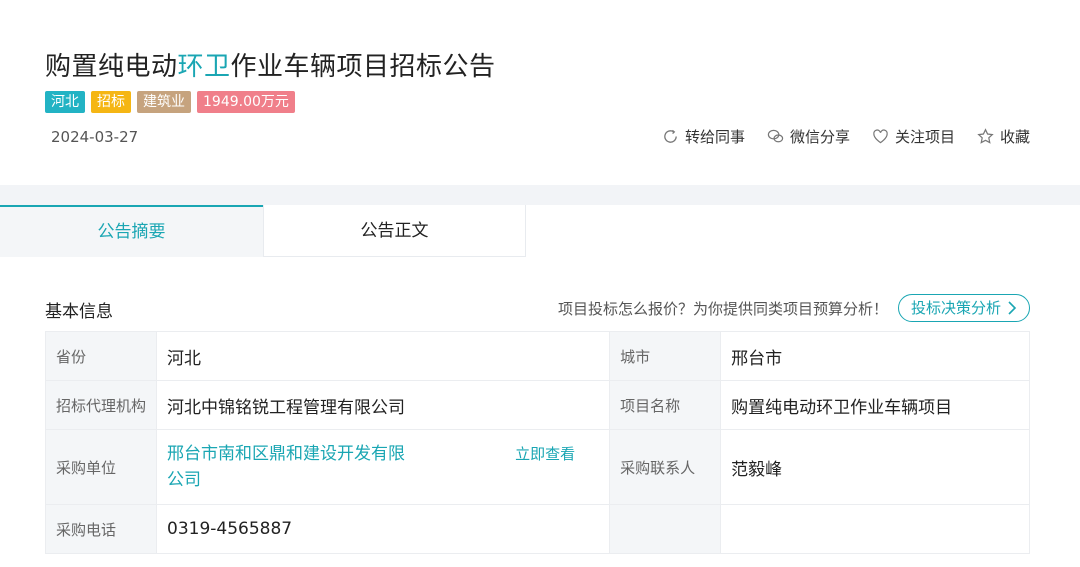  What do you see at coordinates (875, 405) in the screenshot?
I see `project-name-value: 购置纯电动环卫作业车辆项目` at bounding box center [875, 405].